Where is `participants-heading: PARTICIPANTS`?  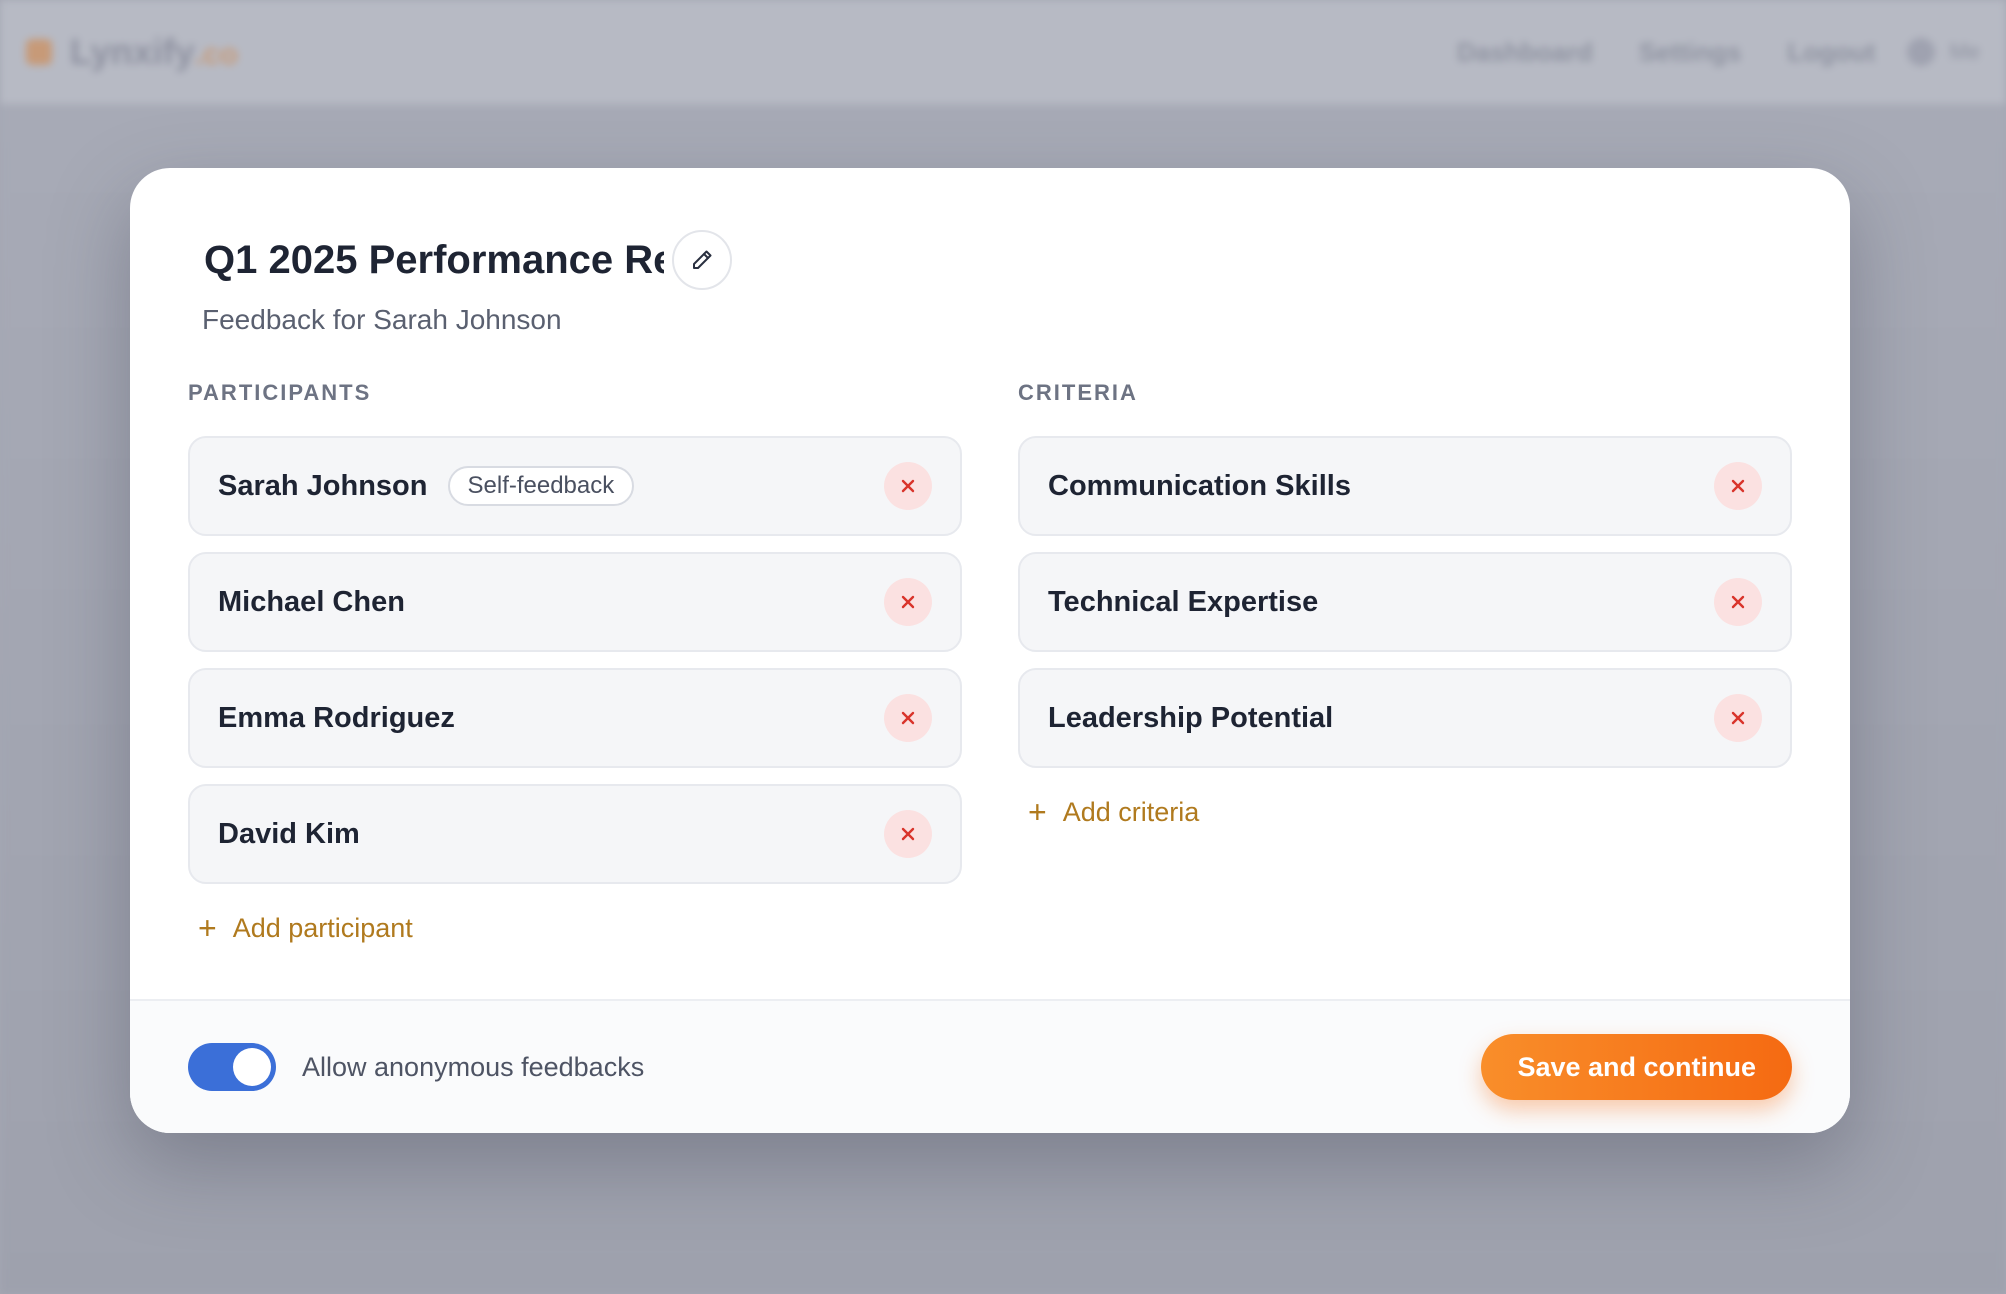 participants-heading: PARTICIPANTS is located at coordinates (280, 392).